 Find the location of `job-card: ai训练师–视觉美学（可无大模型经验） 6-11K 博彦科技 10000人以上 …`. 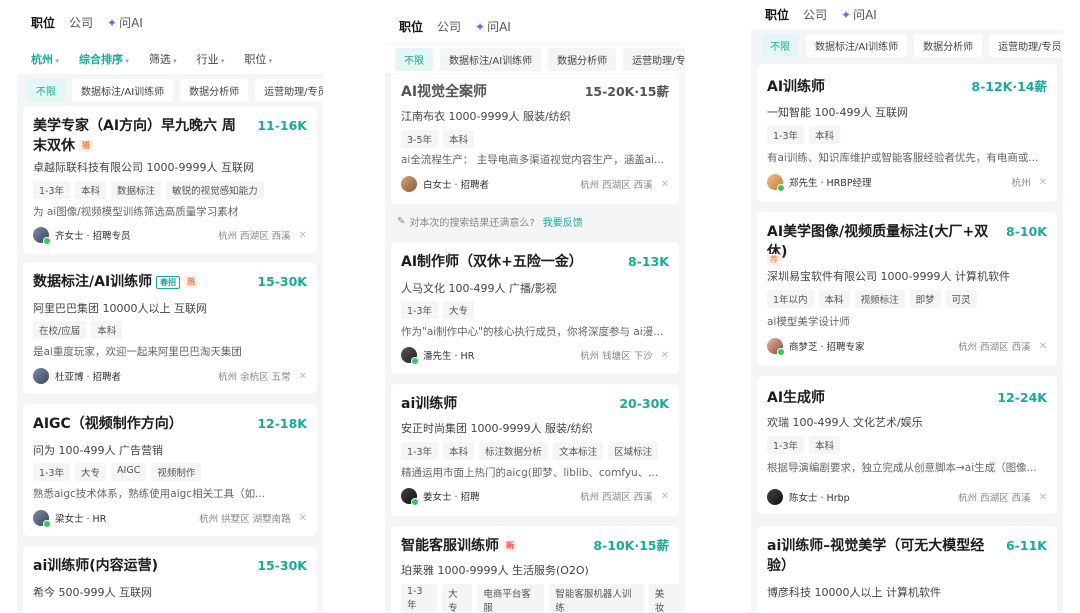

job-card: ai训练师–视觉美学（可无大模型经验） 6-11K 博彦科技 10000人以上 … is located at coordinates (907, 569).